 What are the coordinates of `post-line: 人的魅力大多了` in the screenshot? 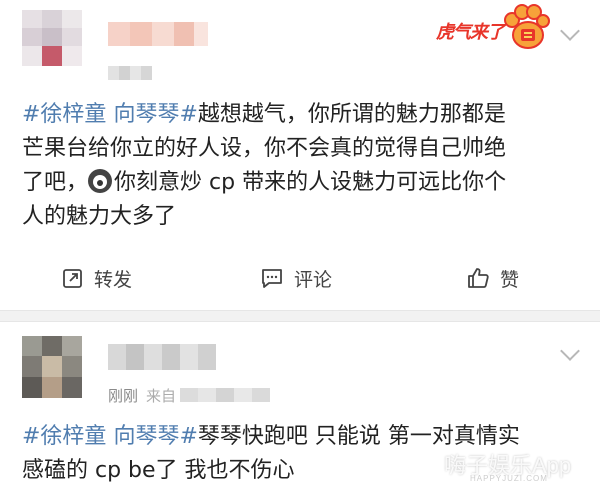 It's located at (99, 216).